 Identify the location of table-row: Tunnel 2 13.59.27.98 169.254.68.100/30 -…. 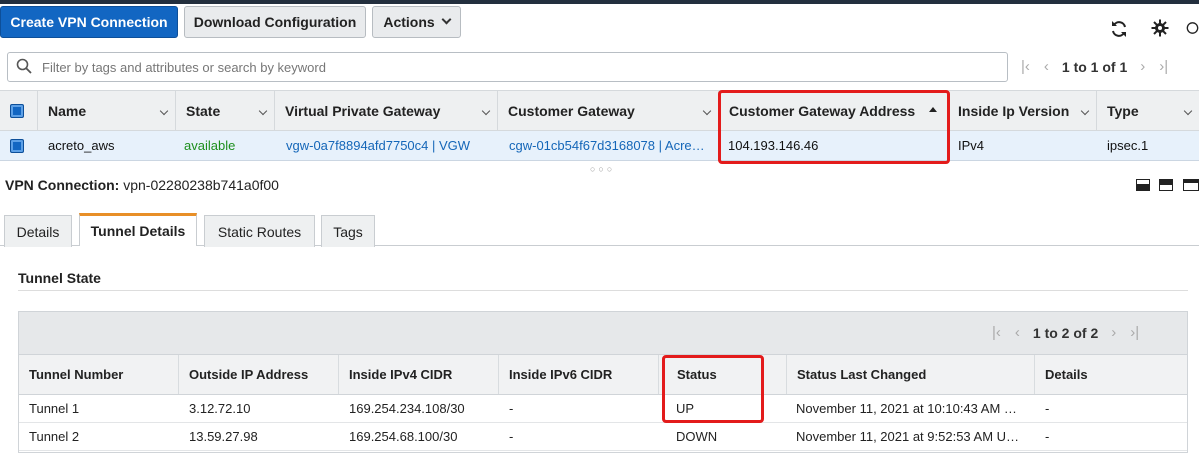
(603, 437).